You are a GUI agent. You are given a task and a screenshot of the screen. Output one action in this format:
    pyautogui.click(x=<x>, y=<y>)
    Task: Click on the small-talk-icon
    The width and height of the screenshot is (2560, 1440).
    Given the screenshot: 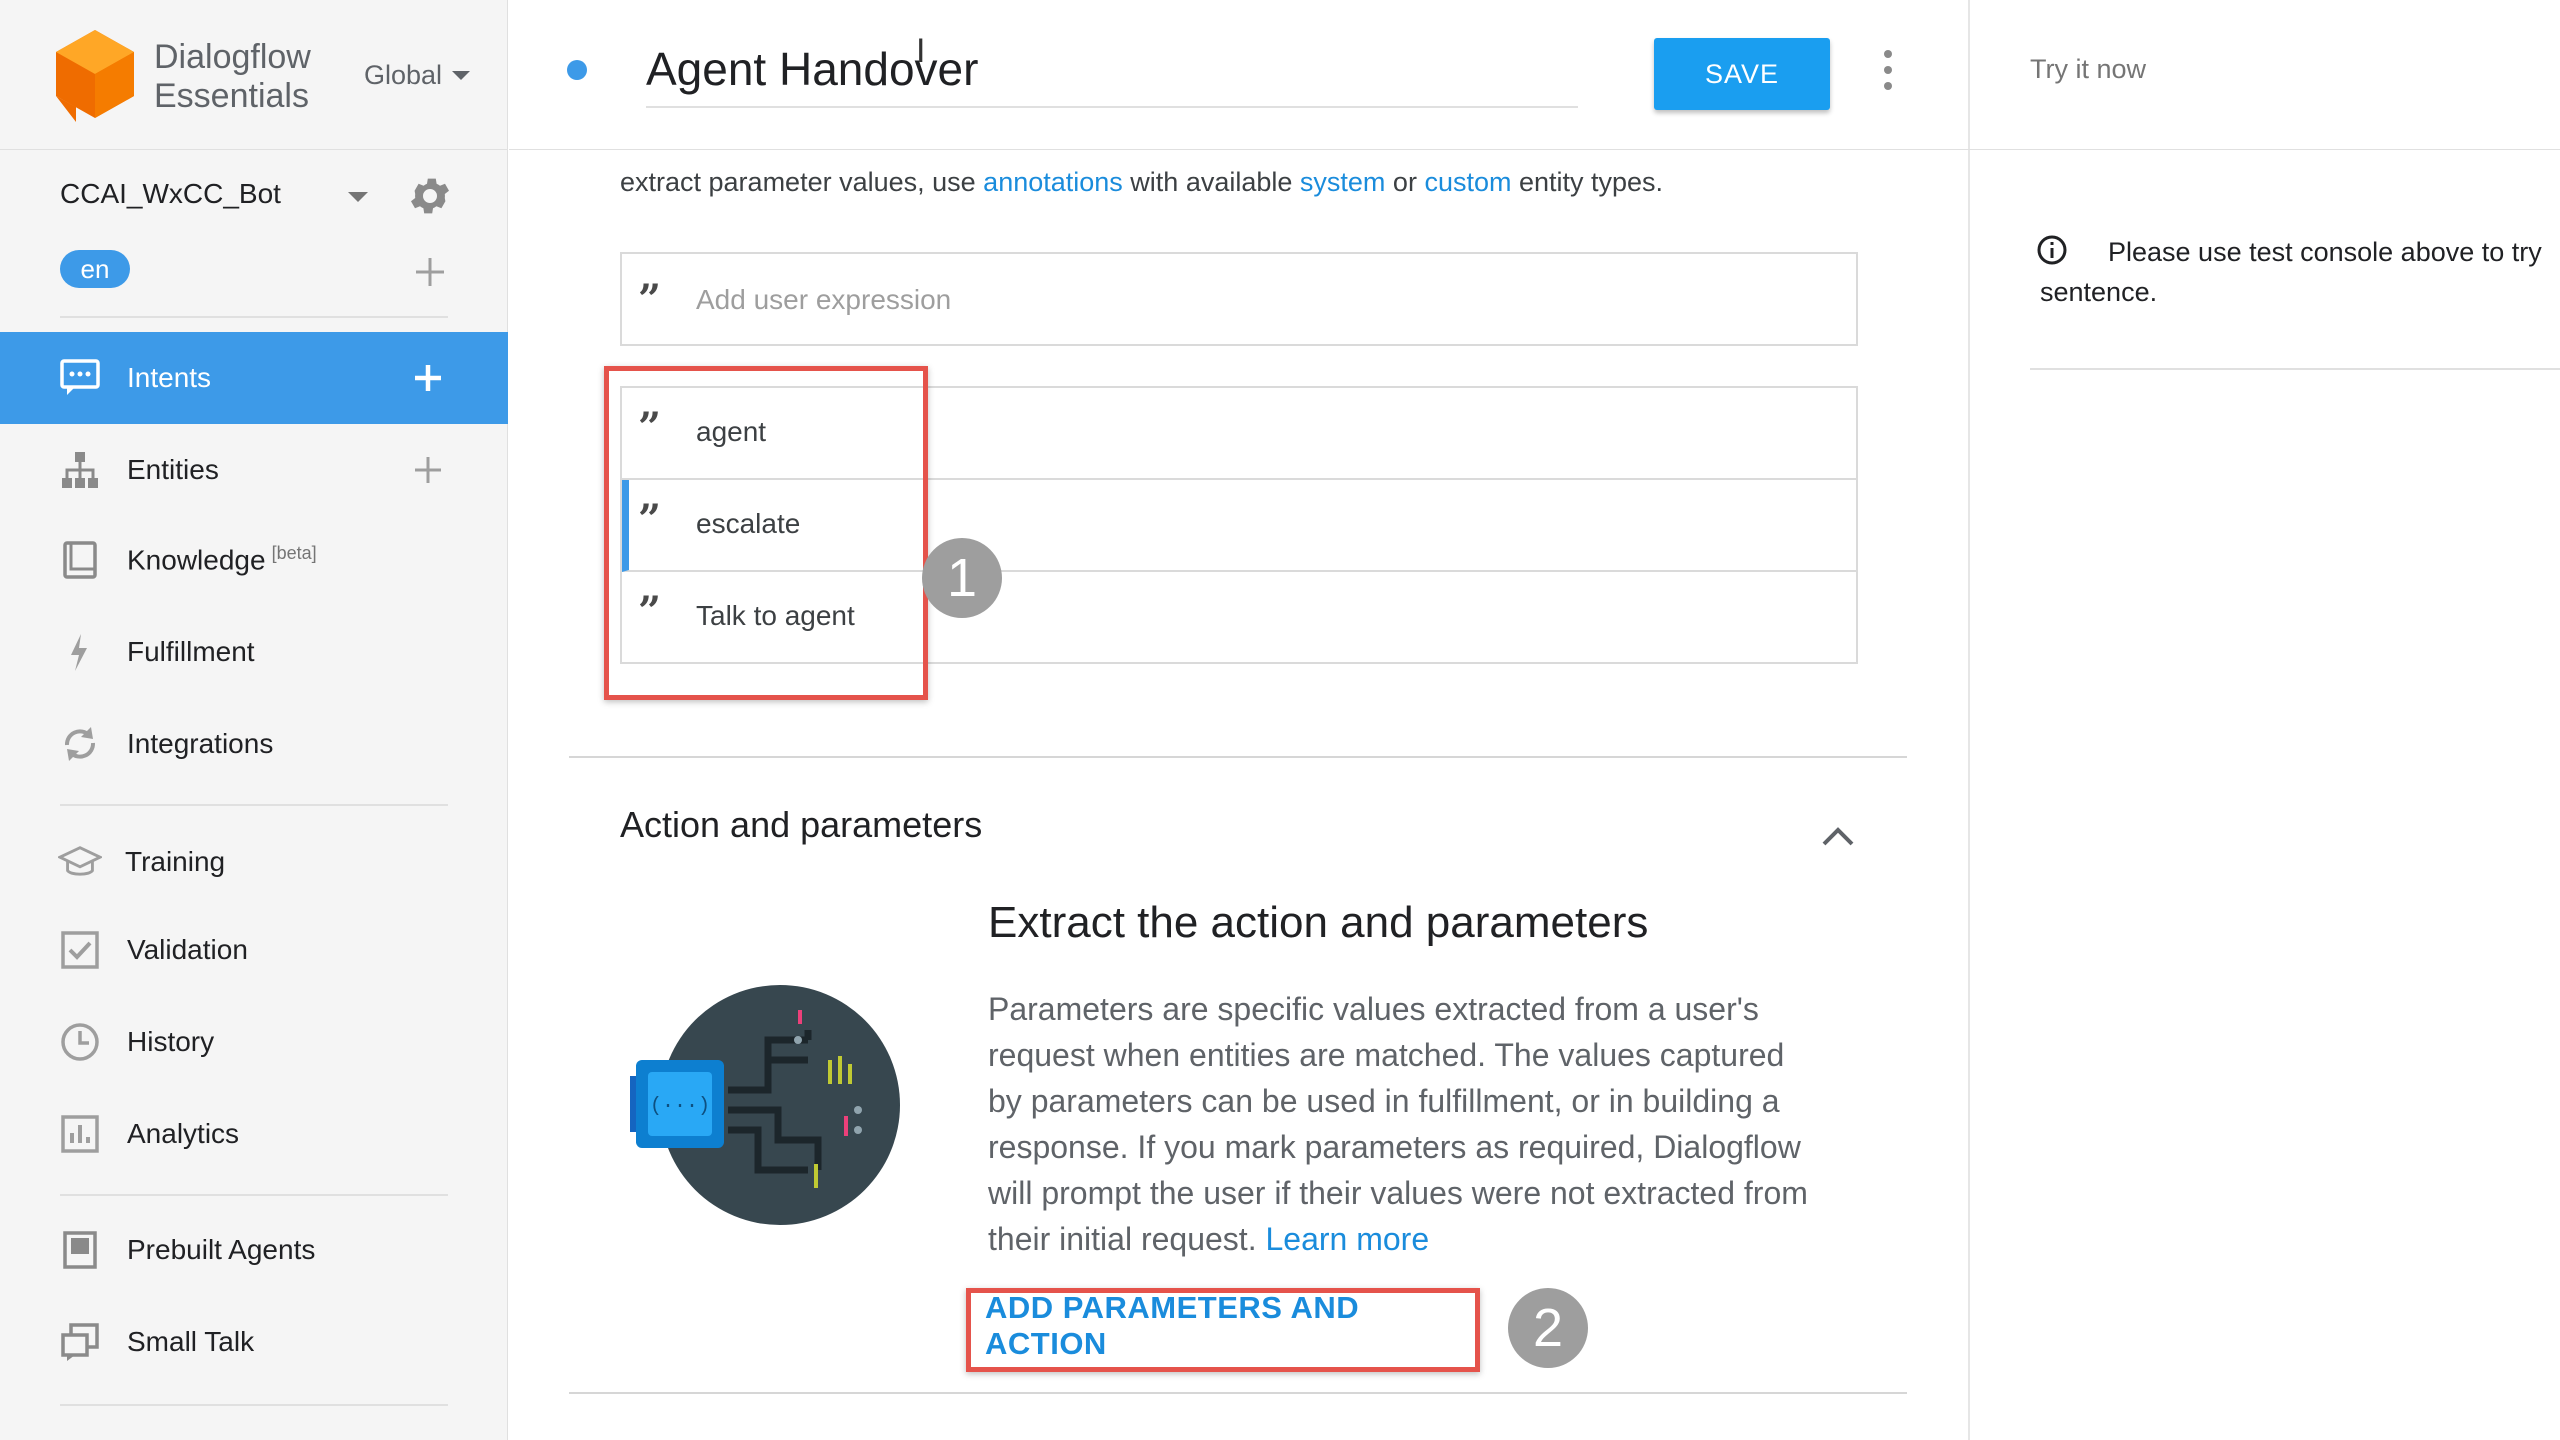 What is the action you would take?
    pyautogui.click(x=80, y=1342)
    